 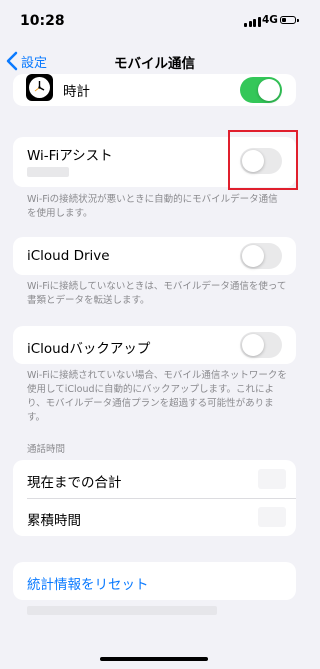 What do you see at coordinates (122, 610) in the screenshot?
I see `last-reset-note-redacted` at bounding box center [122, 610].